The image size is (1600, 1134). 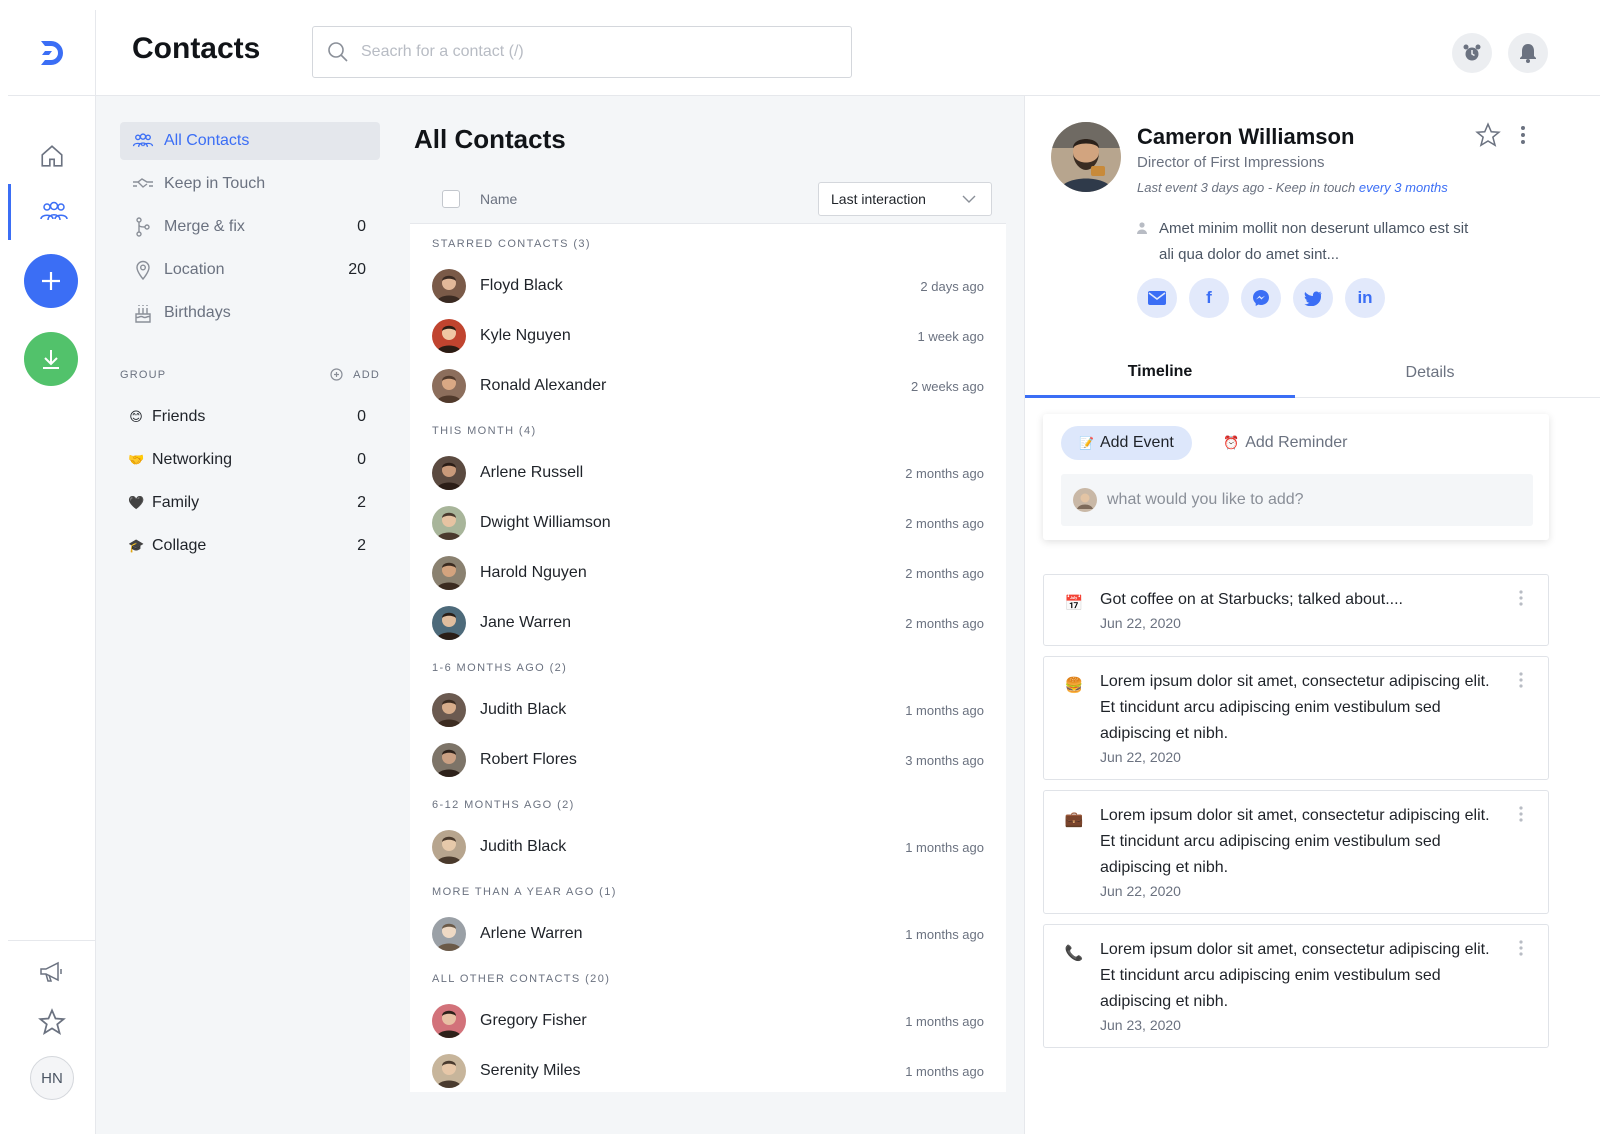 I want to click on list-item: Robert Flores 3 months ago, so click(x=708, y=760).